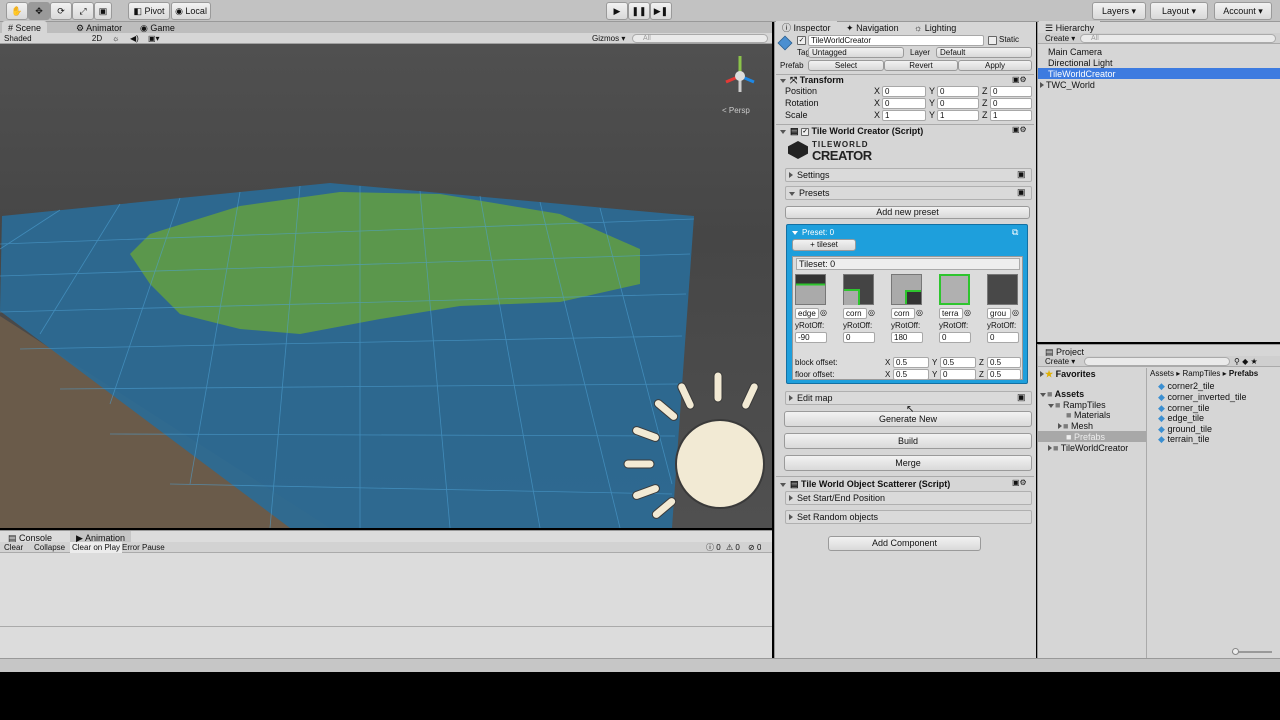 This screenshot has height=720, width=1280. I want to click on tile-field-terrain: terra, so click(951, 313).